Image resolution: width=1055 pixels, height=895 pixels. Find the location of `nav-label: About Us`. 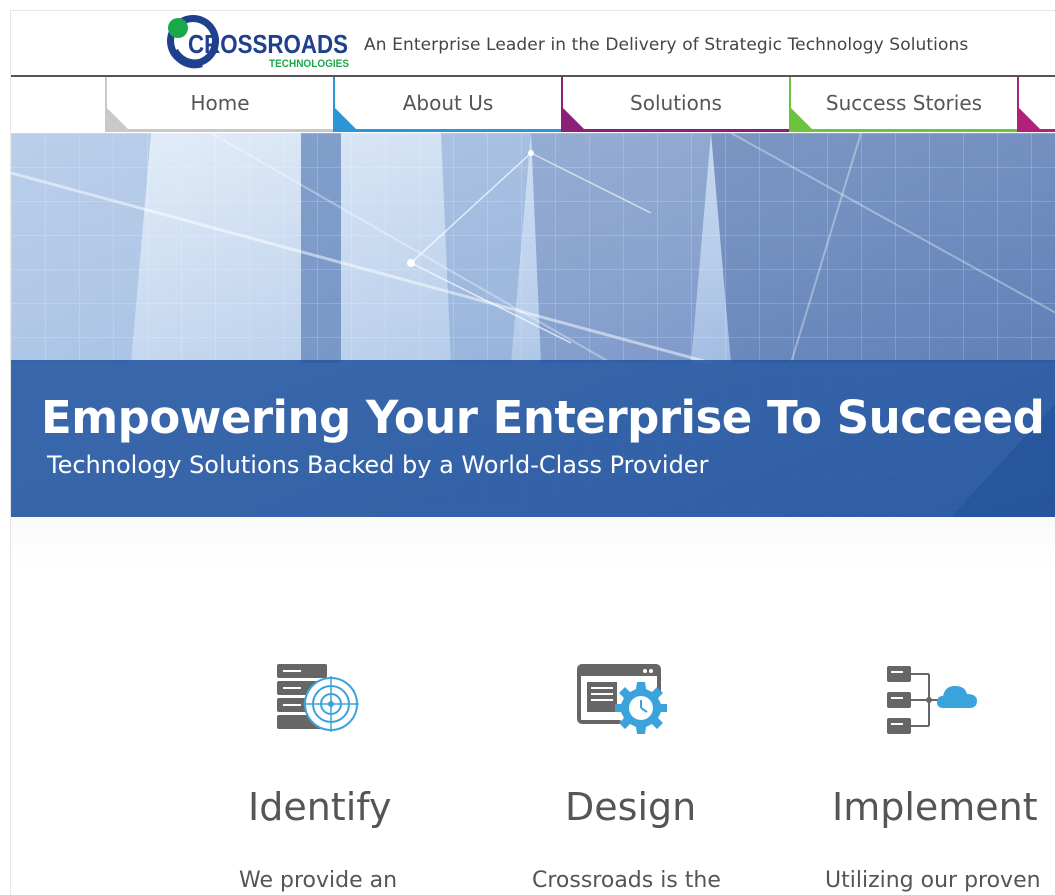

nav-label: About Us is located at coordinates (448, 103).